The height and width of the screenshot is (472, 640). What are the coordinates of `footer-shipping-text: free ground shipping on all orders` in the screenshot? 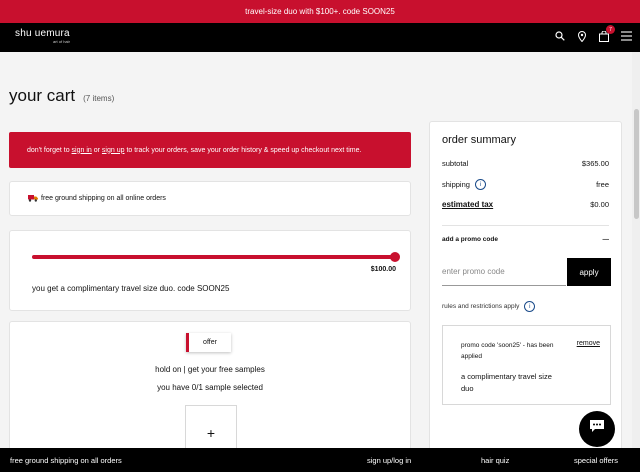 It's located at (66, 460).